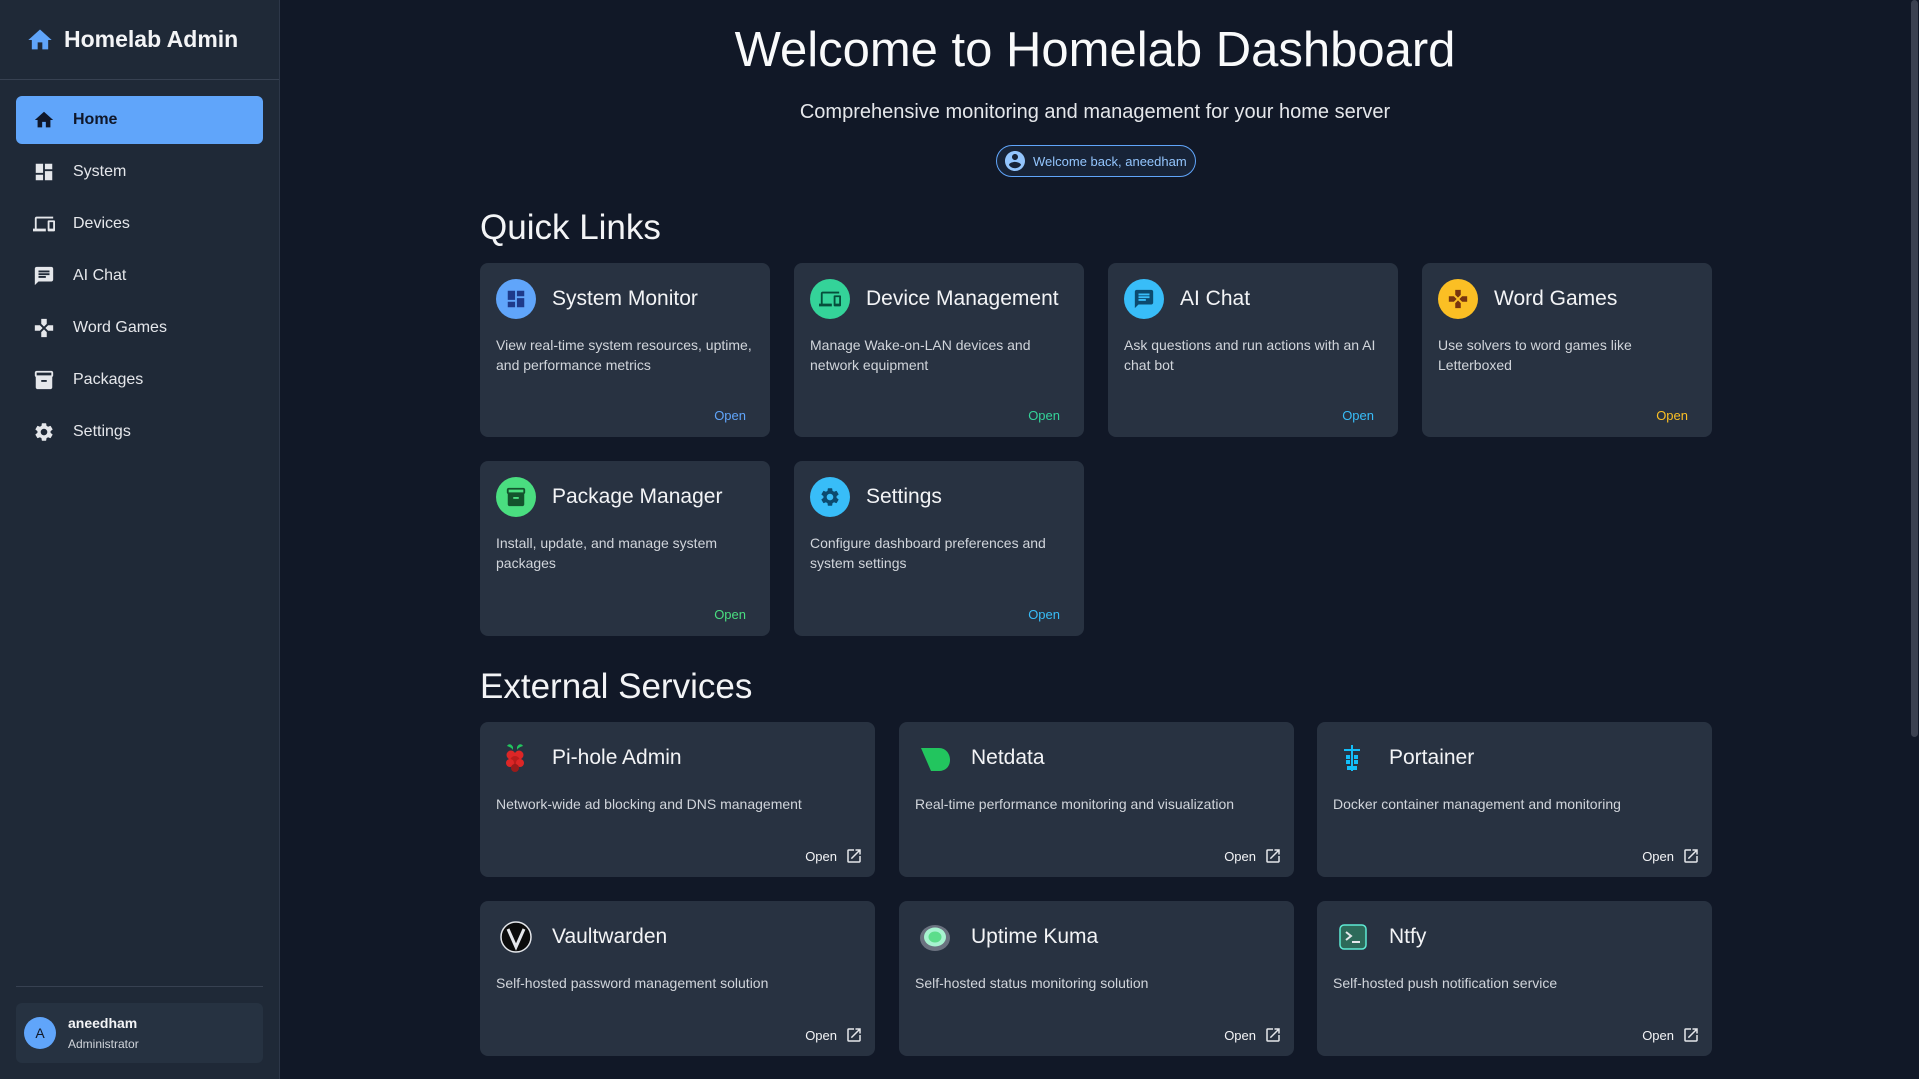 This screenshot has width=1919, height=1079. Describe the element at coordinates (637, 496) in the screenshot. I see `card-title: Package Manager` at that location.